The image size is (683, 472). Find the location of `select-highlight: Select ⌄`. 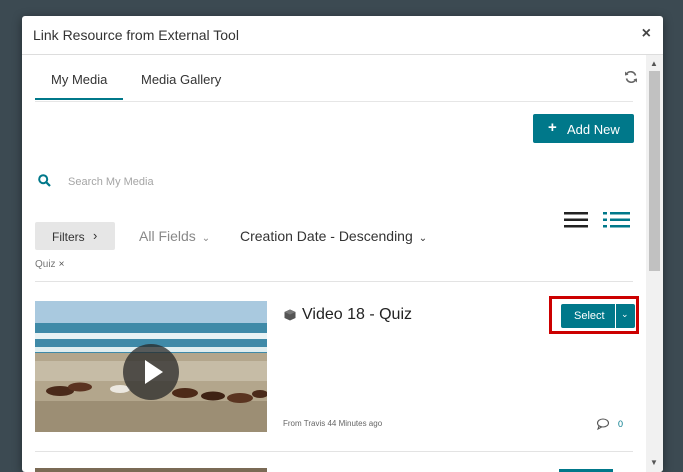

select-highlight: Select ⌄ is located at coordinates (594, 315).